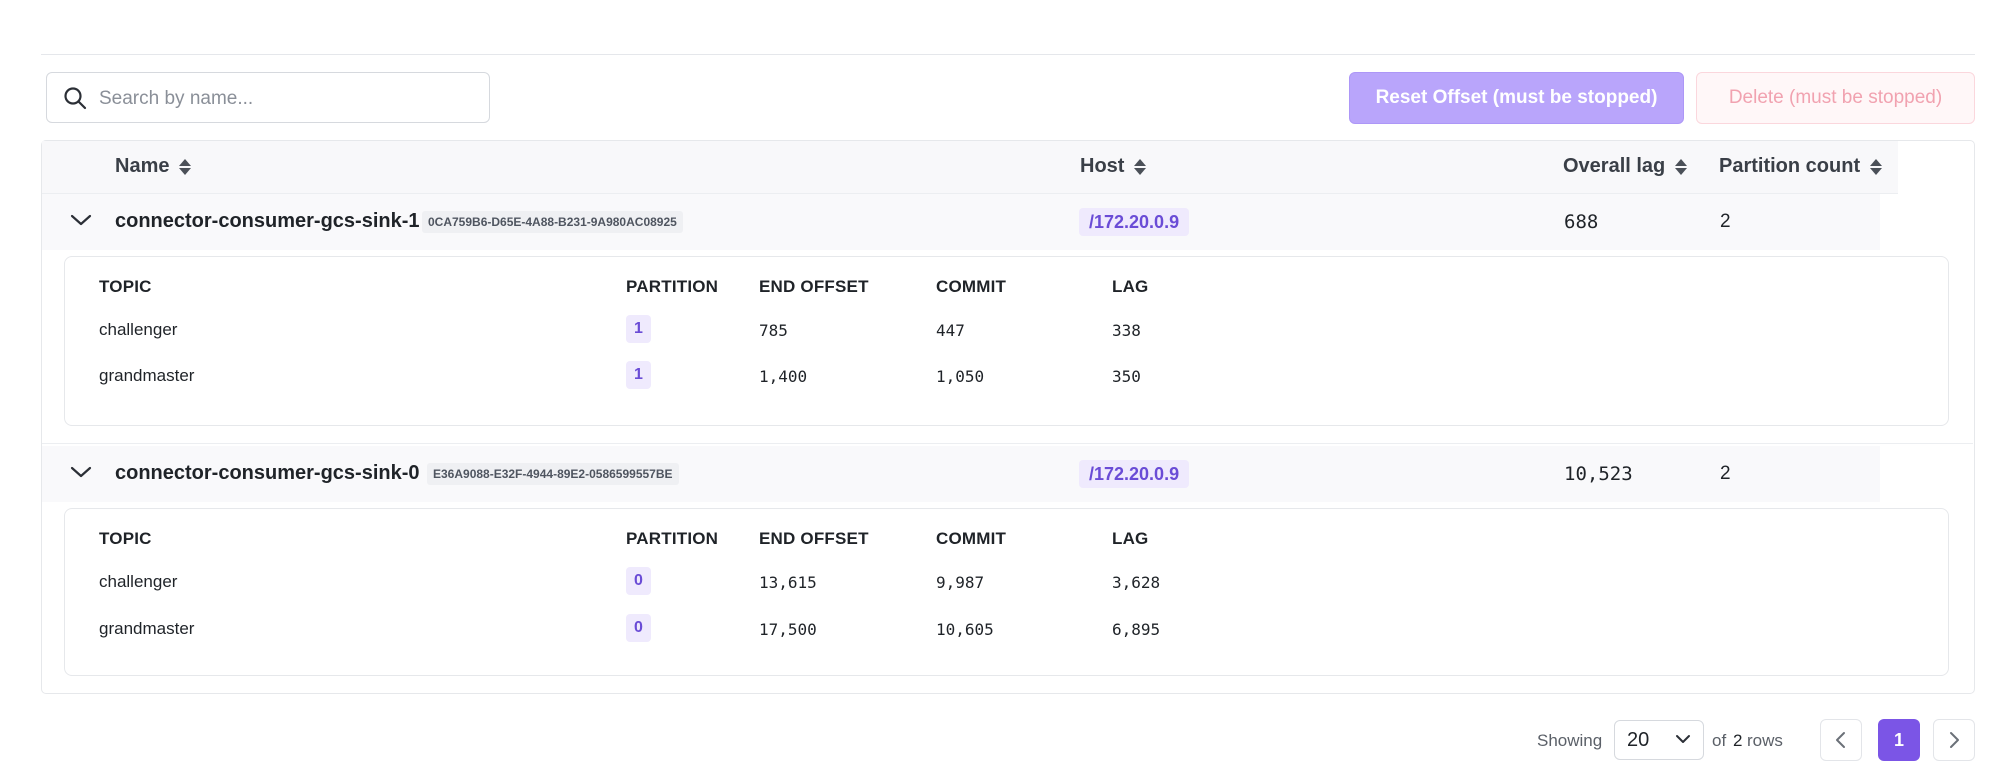 The height and width of the screenshot is (761, 2000). Describe the element at coordinates (1899, 740) in the screenshot. I see `page-1-button: 1` at that location.